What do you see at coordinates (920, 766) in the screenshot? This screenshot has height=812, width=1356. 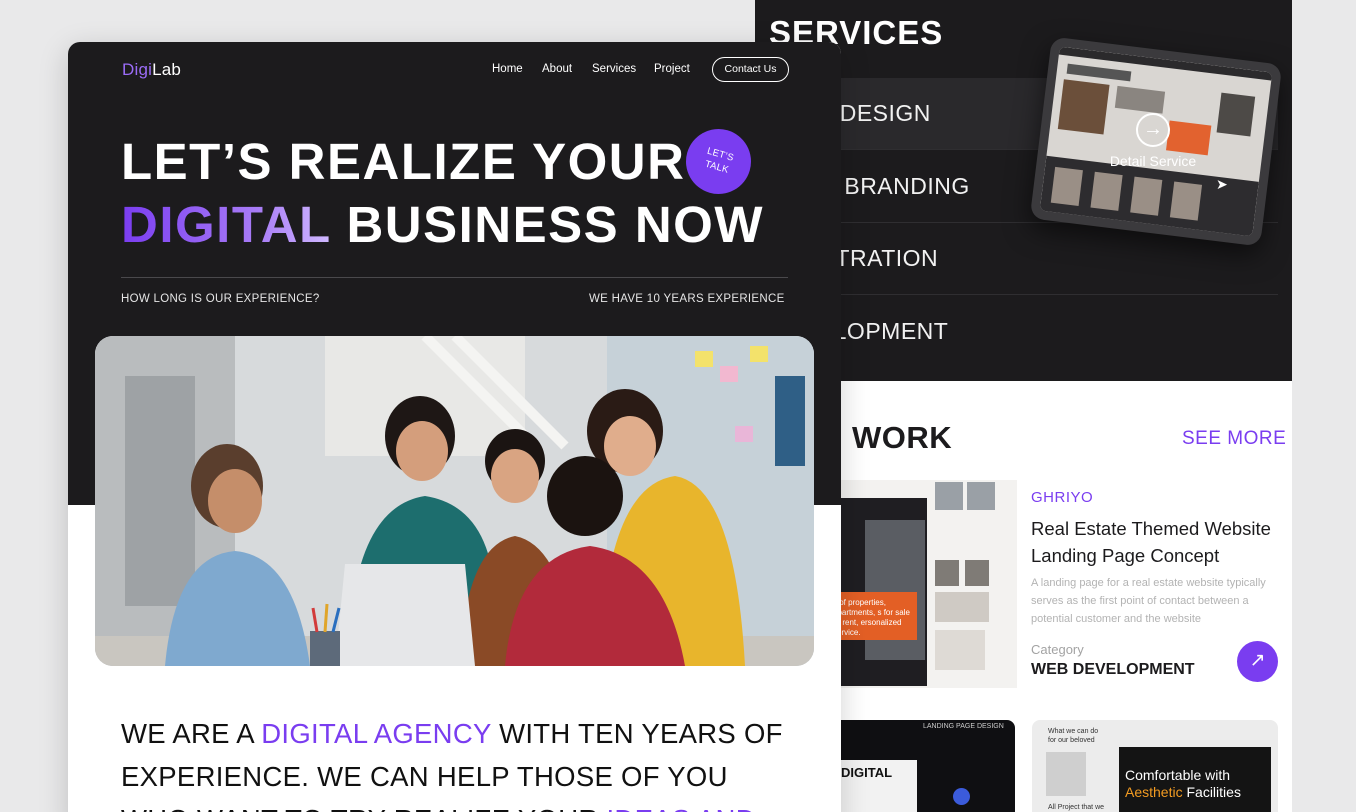 I see `project-preview-card: LANDING PAGE DESIGN DIGITAL` at bounding box center [920, 766].